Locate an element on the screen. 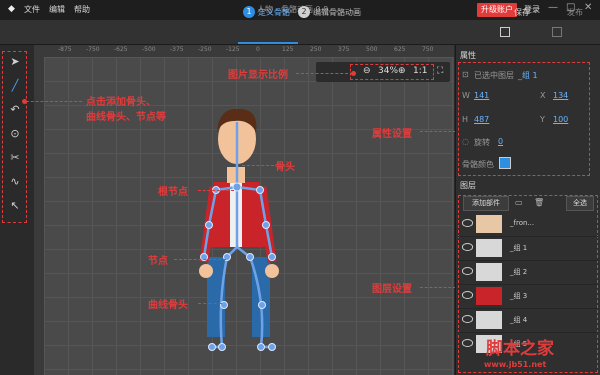 The width and height of the screenshot is (600, 375). select-all-button: 全选 is located at coordinates (580, 203).